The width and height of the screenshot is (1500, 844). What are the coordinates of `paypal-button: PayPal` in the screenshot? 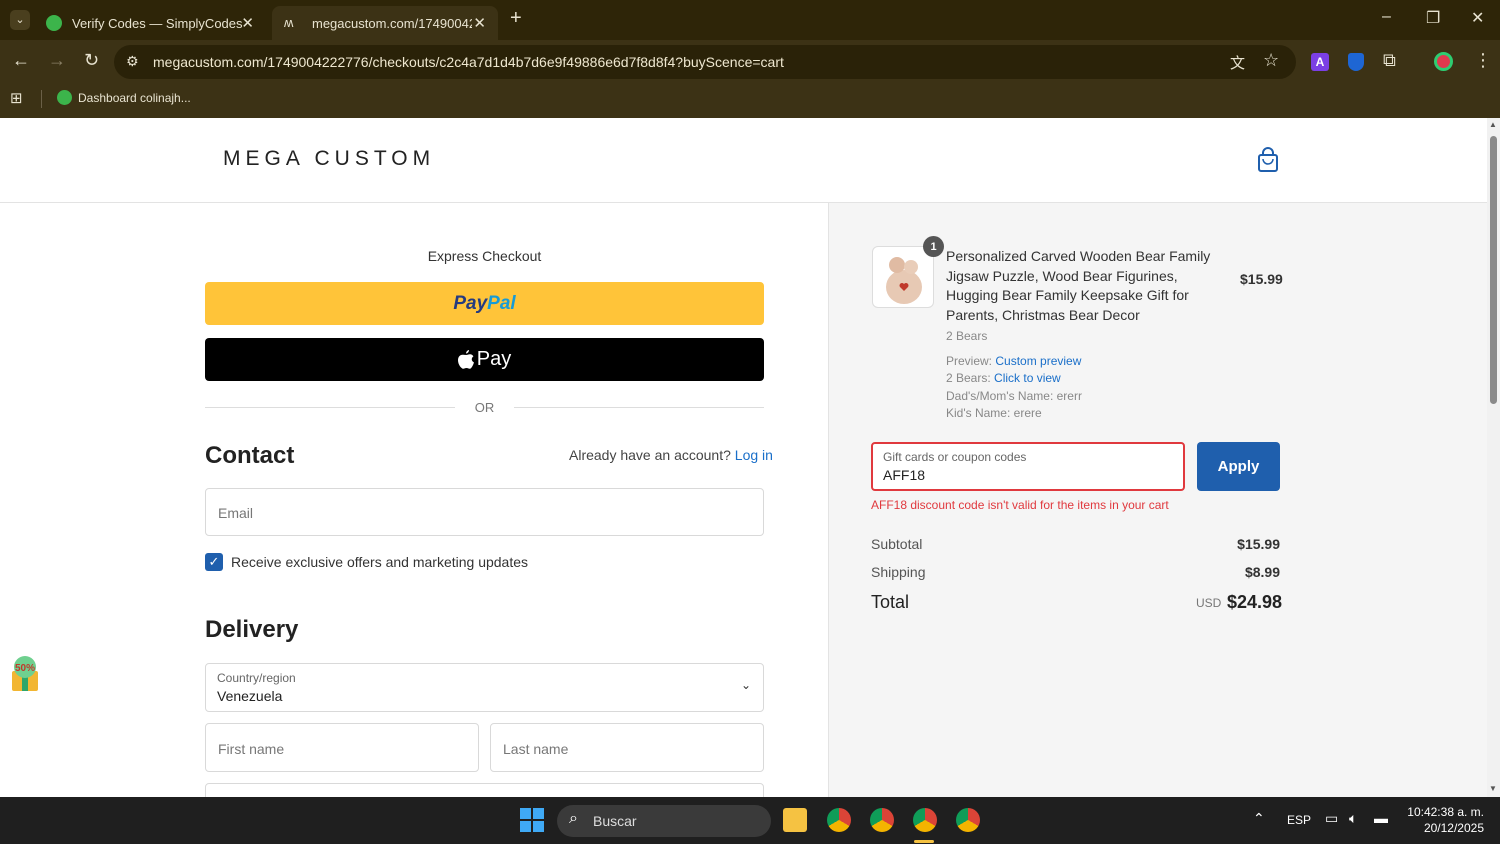 It's located at (484, 303).